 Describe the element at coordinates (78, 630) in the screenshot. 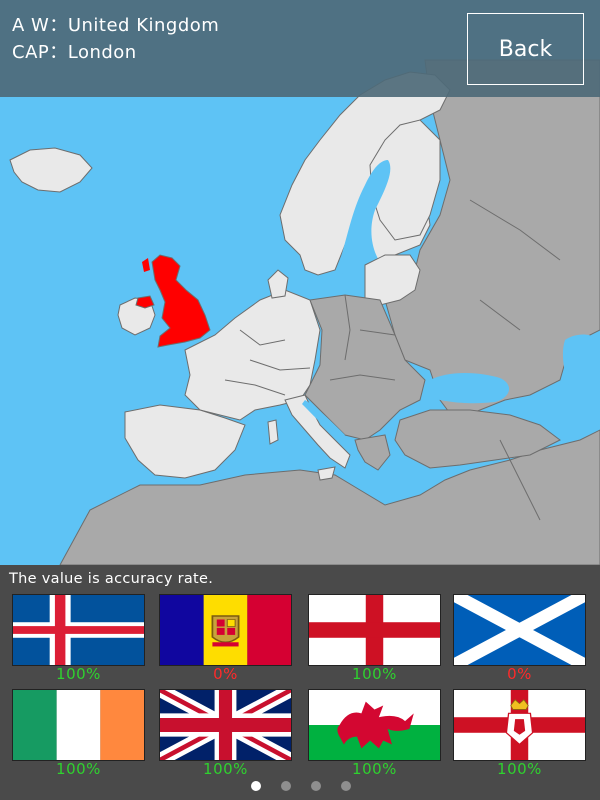

I see `iceland-flag-icon` at that location.